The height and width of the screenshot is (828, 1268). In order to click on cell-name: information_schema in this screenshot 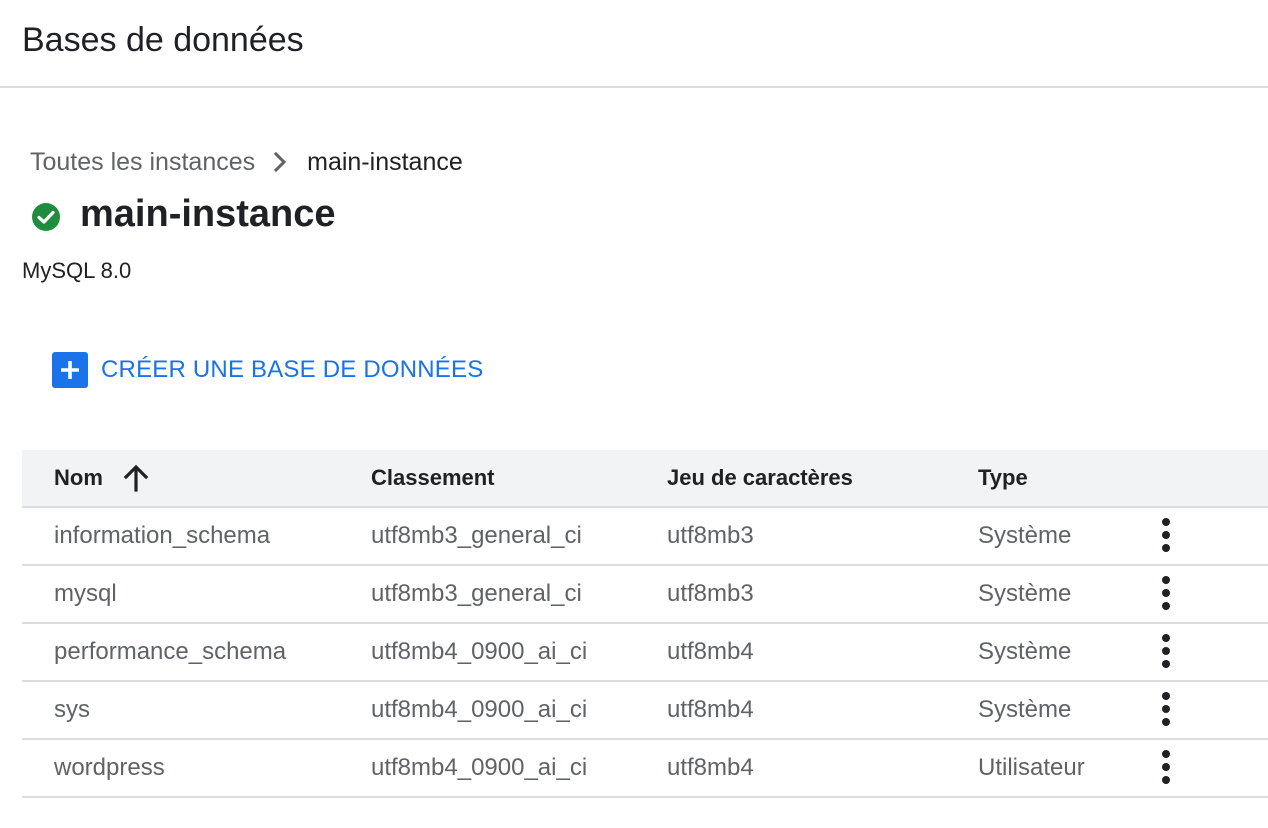, I will do `click(162, 535)`.